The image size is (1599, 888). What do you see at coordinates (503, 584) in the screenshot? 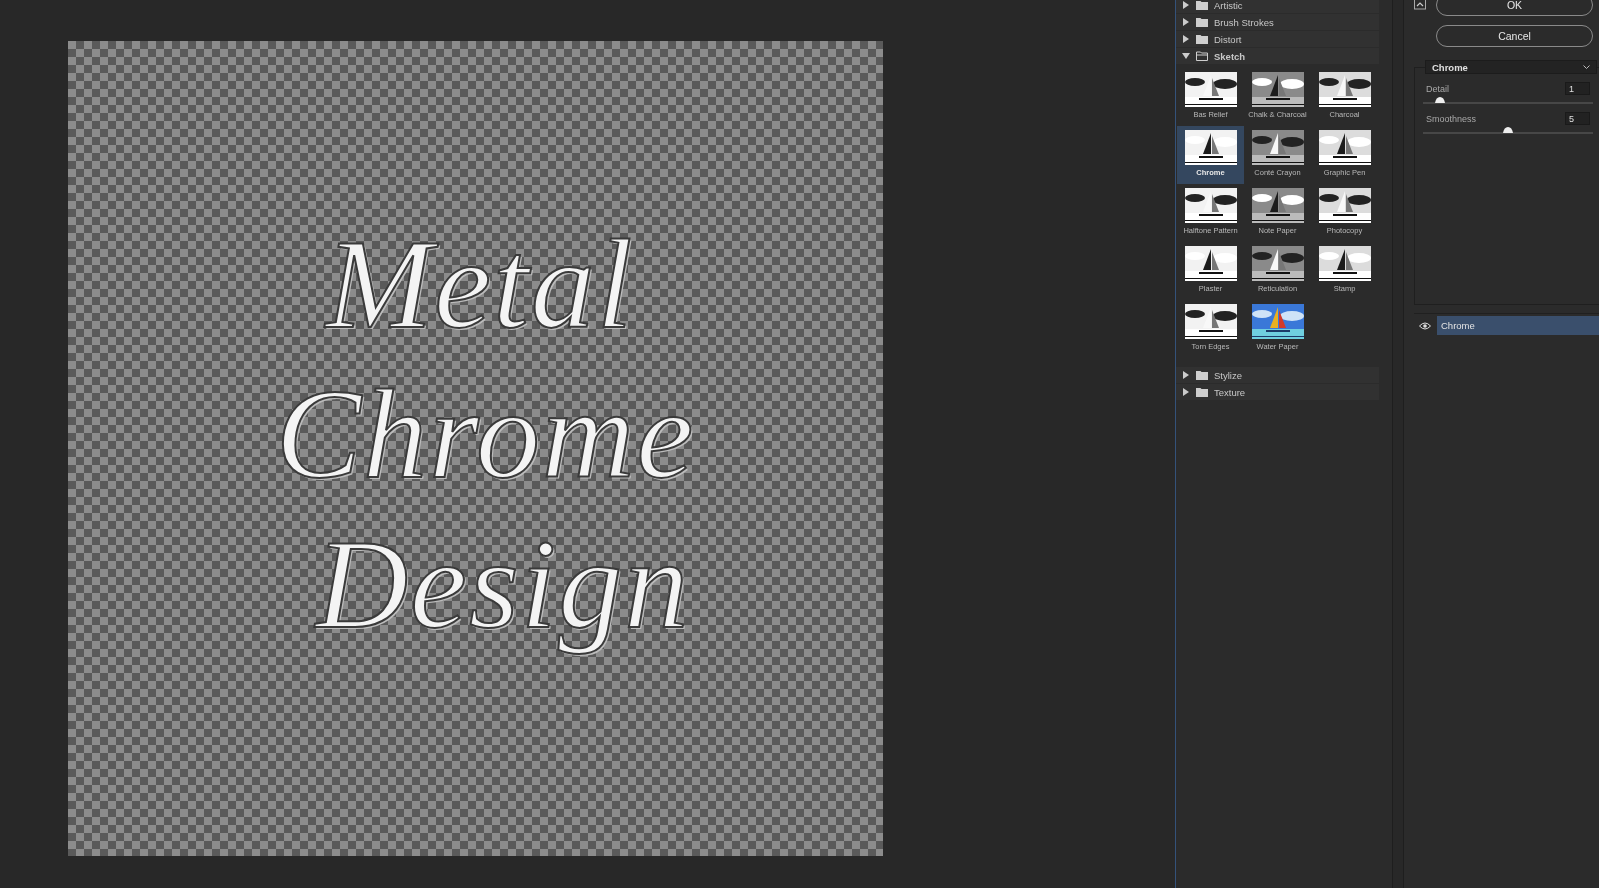
I see `canvas-text: Design` at bounding box center [503, 584].